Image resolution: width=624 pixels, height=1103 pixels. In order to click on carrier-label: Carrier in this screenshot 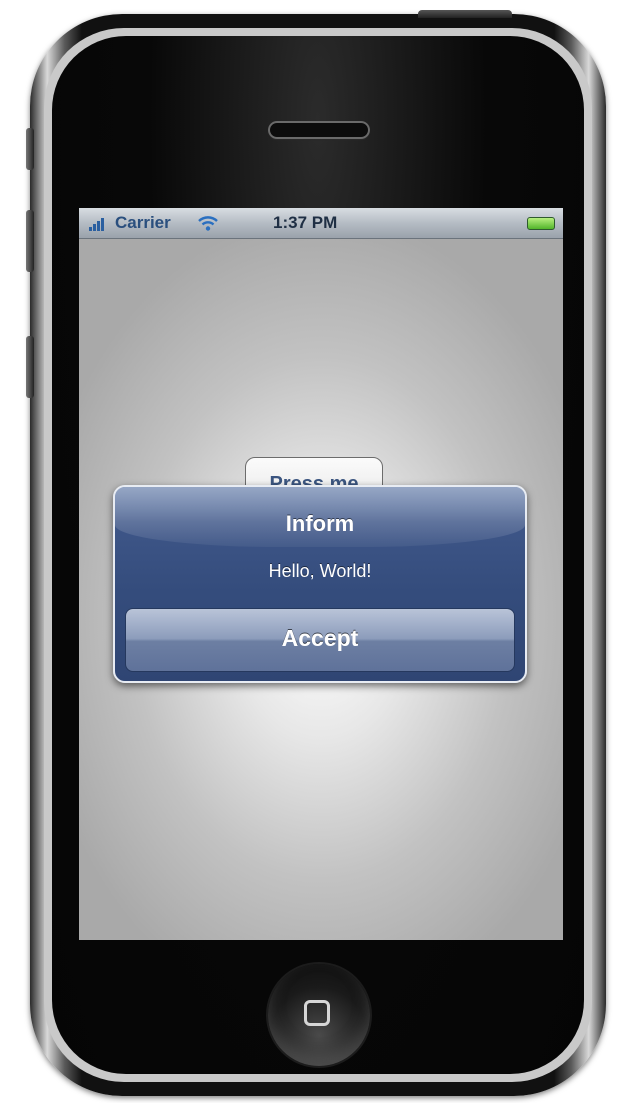, I will do `click(143, 222)`.